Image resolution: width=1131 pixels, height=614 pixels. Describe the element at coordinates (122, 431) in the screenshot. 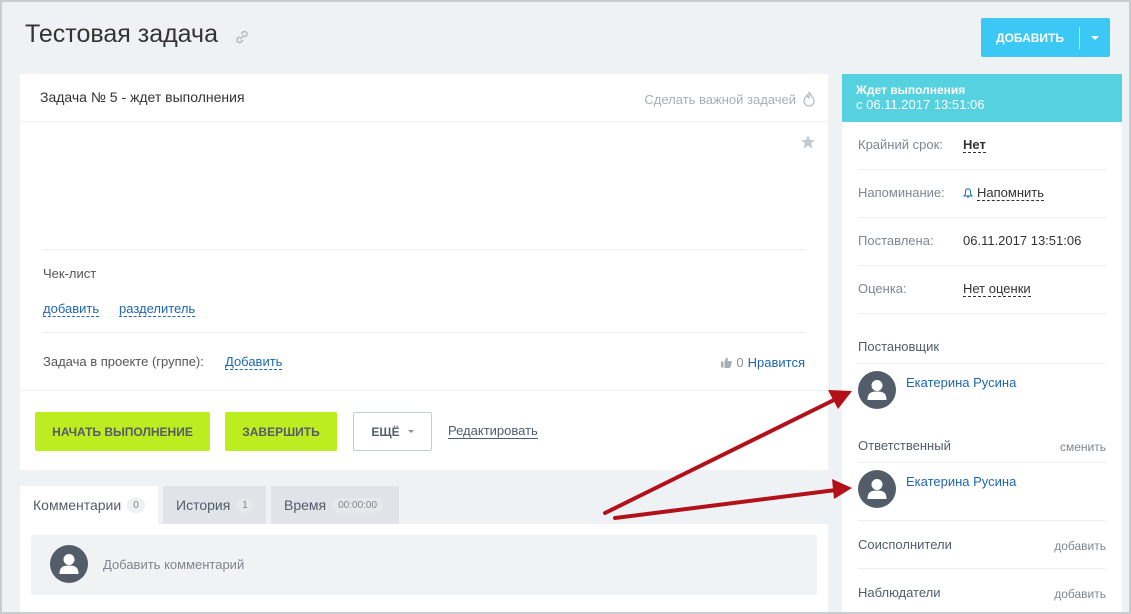

I see `start-task-button: НАЧАТЬ ВЫПОЛНЕНИЕ` at that location.